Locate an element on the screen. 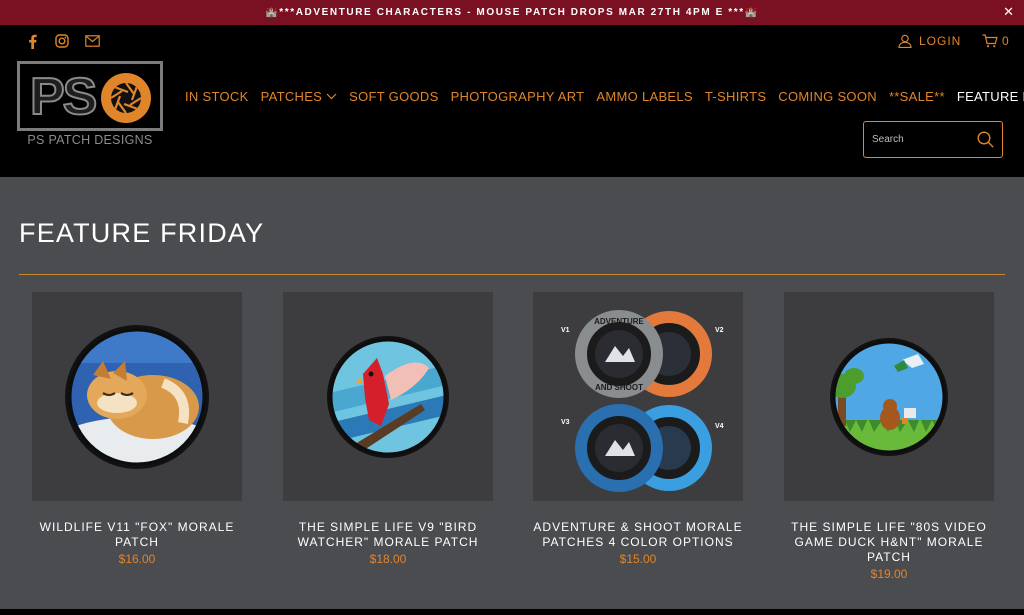 This screenshot has width=1024, height=615. patch-ring-text-bottom: AND SHOOT is located at coordinates (619, 387).